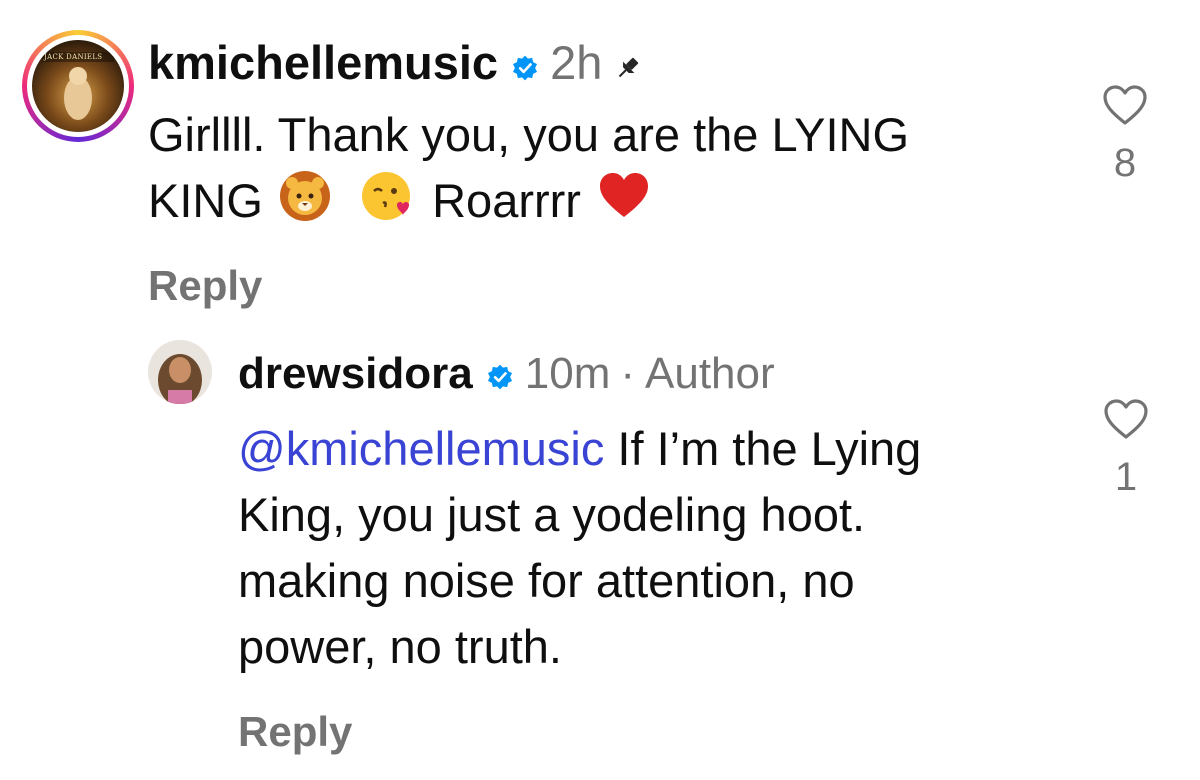 The image size is (1200, 780). Describe the element at coordinates (1125, 163) in the screenshot. I see `like-count: 8` at that location.